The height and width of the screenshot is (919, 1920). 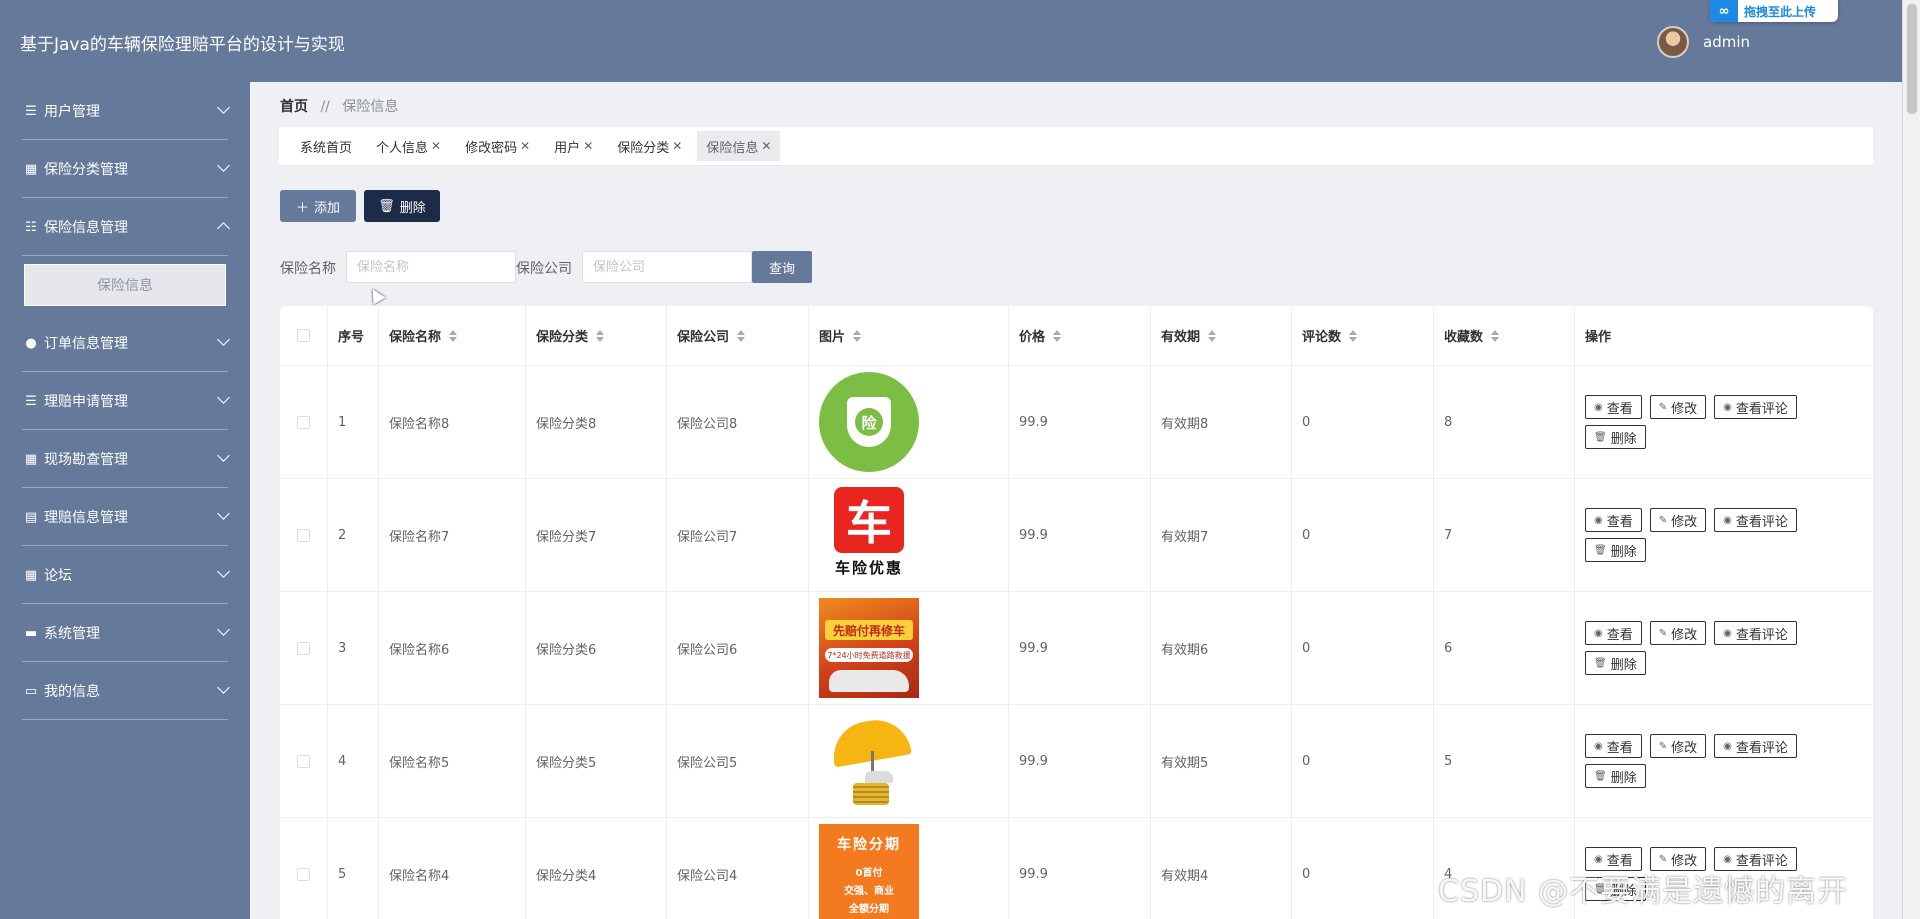 What do you see at coordinates (125, 111) in the screenshot?
I see `sidebar-item-user-management: ☰ 用户管理` at bounding box center [125, 111].